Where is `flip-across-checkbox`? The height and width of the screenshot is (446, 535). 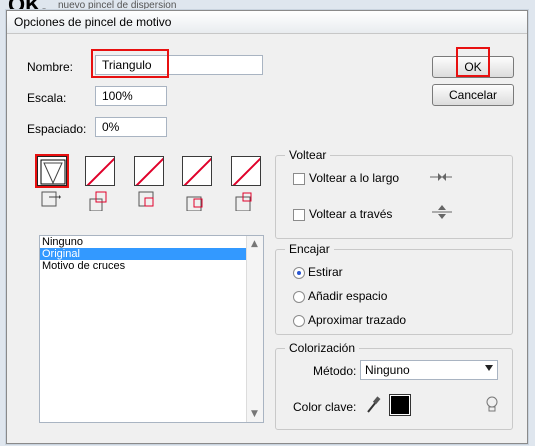 flip-across-checkbox is located at coordinates (299, 215).